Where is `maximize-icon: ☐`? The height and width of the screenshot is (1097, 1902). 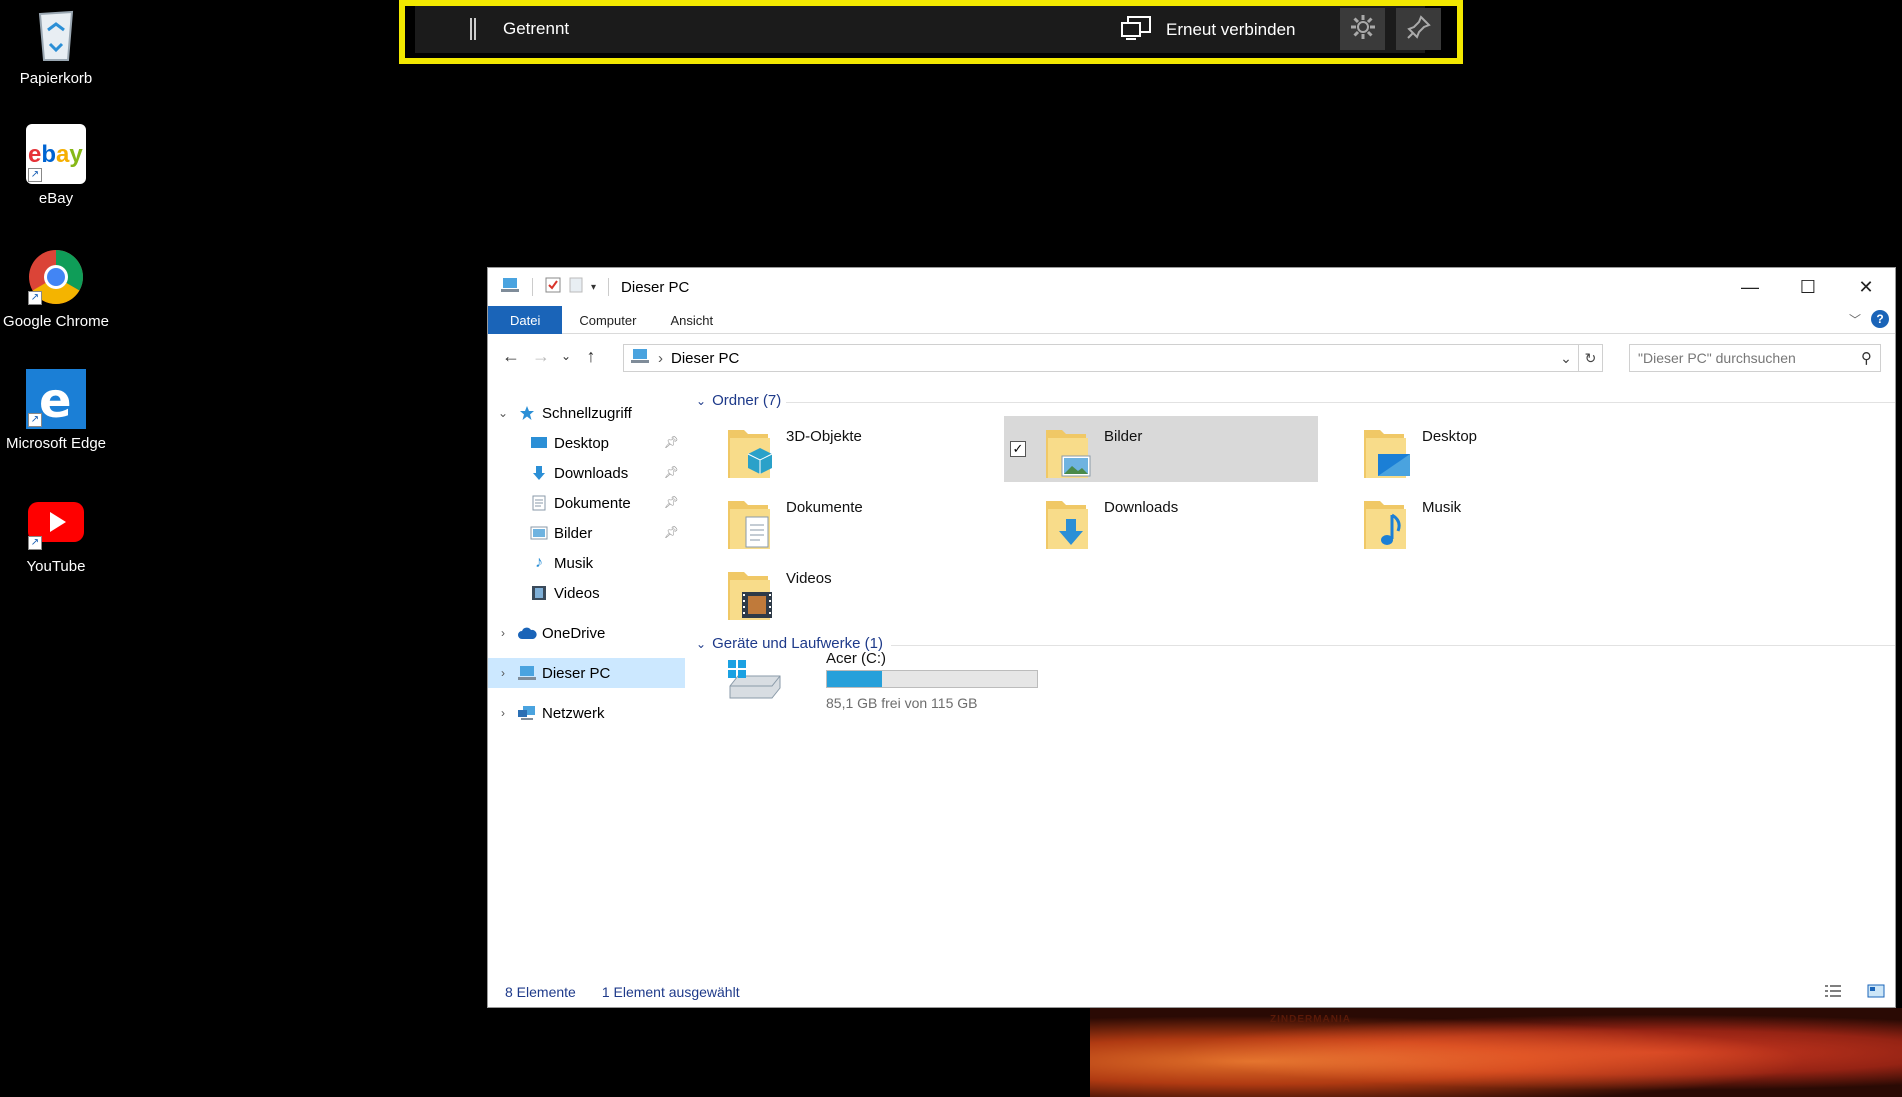 maximize-icon: ☐ is located at coordinates (1808, 286).